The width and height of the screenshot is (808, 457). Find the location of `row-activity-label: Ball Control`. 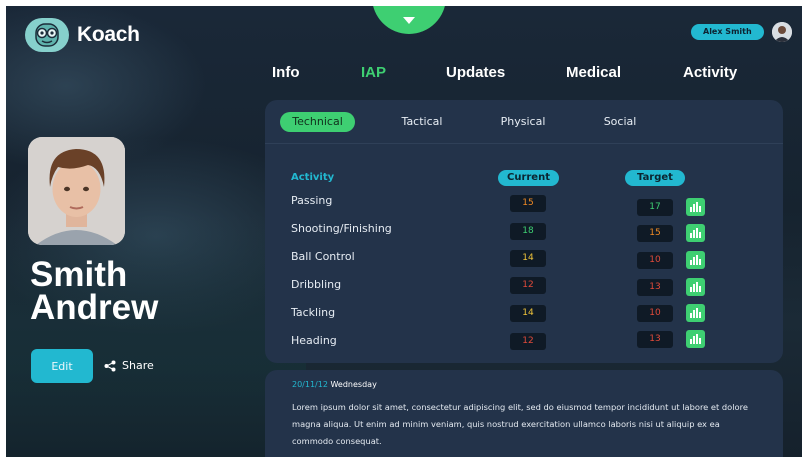

row-activity-label: Ball Control is located at coordinates (323, 256).